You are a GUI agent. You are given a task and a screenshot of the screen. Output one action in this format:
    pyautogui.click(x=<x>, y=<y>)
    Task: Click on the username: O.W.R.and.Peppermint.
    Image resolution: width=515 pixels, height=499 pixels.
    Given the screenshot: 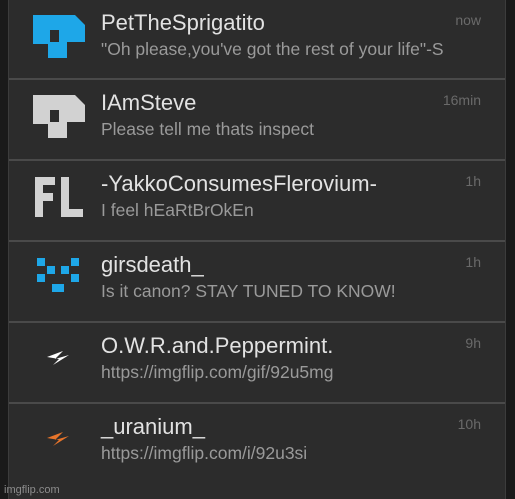 What is the action you would take?
    pyautogui.click(x=217, y=345)
    